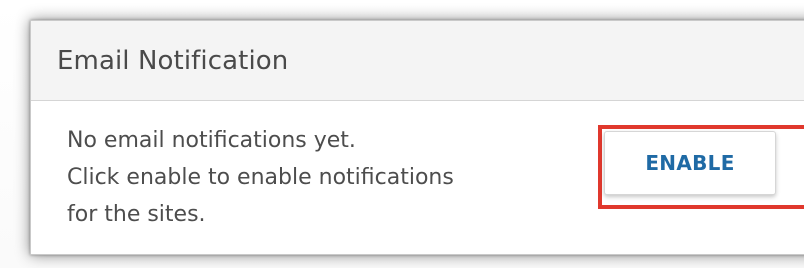  Describe the element at coordinates (690, 163) in the screenshot. I see `enable-button: ENABLE` at that location.